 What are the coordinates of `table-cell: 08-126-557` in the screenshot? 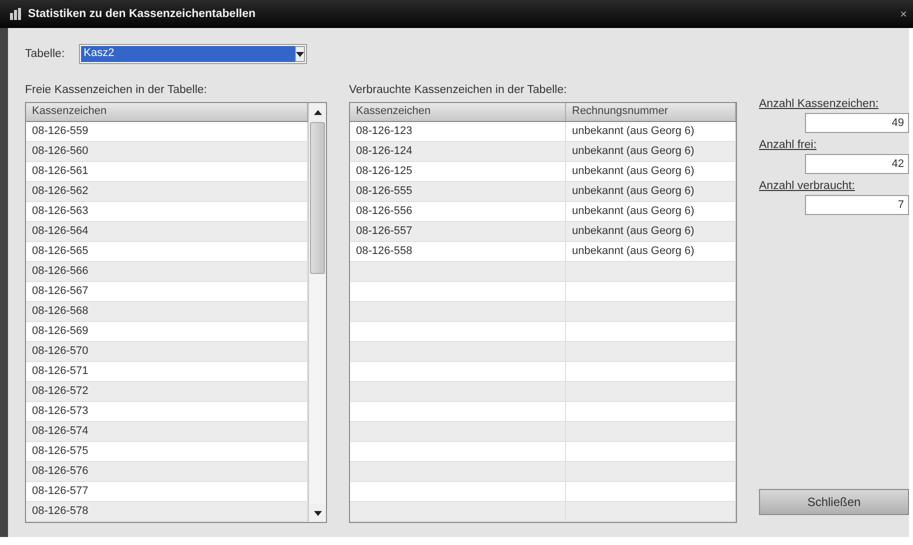 It's located at (458, 231).